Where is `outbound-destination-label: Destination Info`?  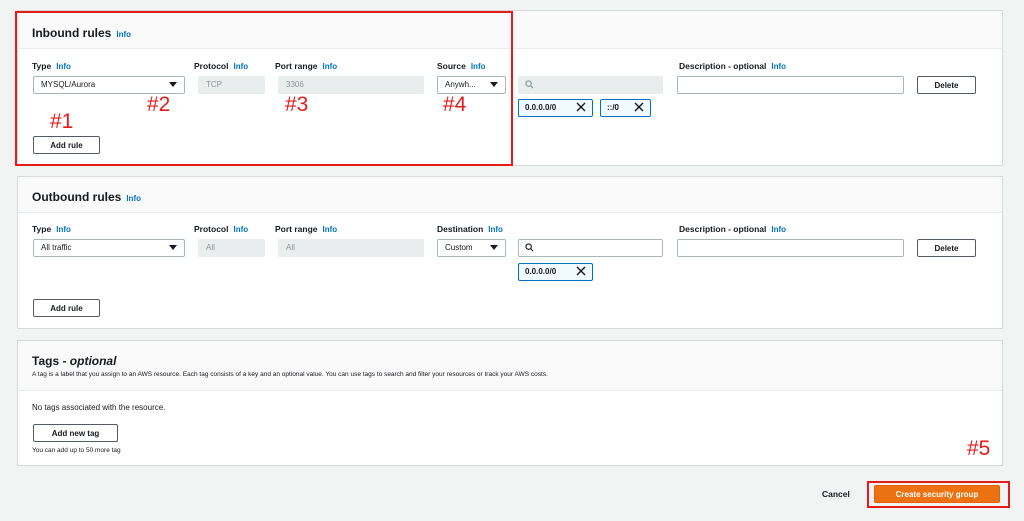 outbound-destination-label: Destination Info is located at coordinates (470, 229).